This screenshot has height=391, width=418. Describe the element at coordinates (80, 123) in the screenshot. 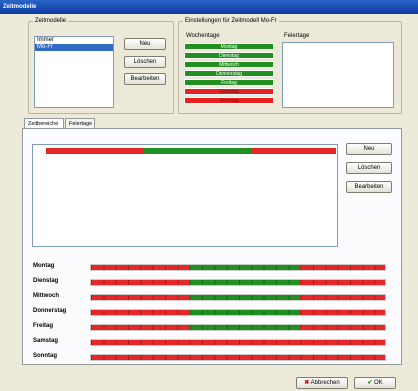

I see `tab-feiertage: Feiertage` at that location.